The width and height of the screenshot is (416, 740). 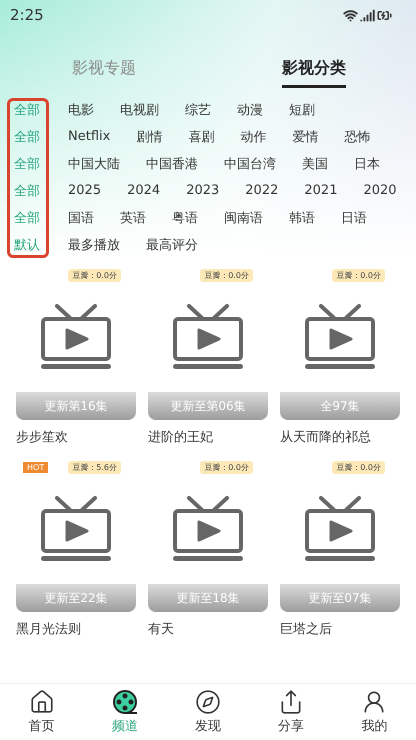 I want to click on filter-option: 电影, so click(x=81, y=109).